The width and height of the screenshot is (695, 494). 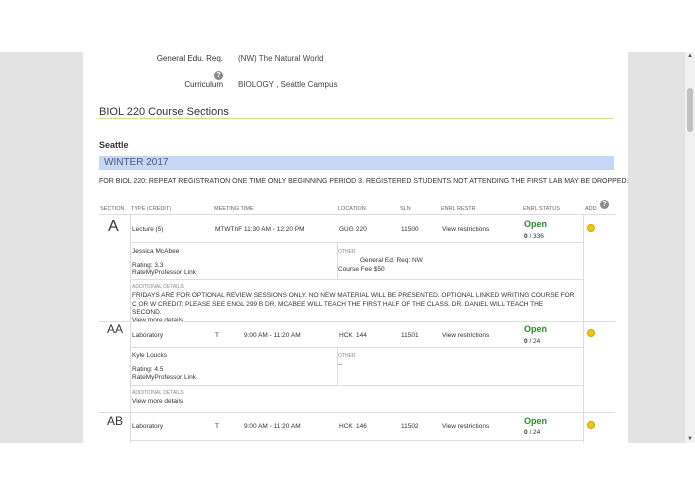 What do you see at coordinates (113, 226) in the screenshot?
I see `section-id: A` at bounding box center [113, 226].